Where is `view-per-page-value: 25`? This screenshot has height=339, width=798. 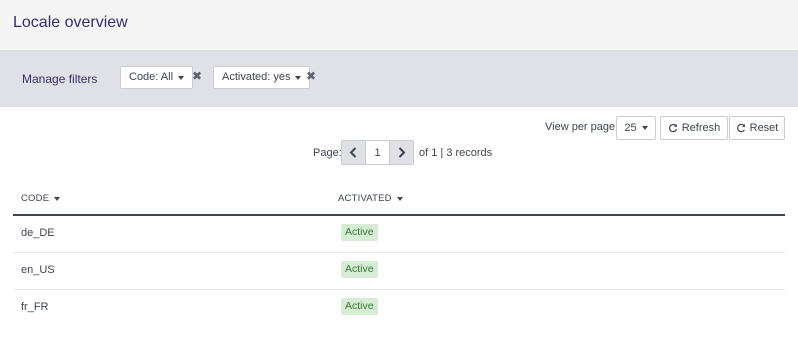
view-per-page-value: 25 is located at coordinates (630, 128).